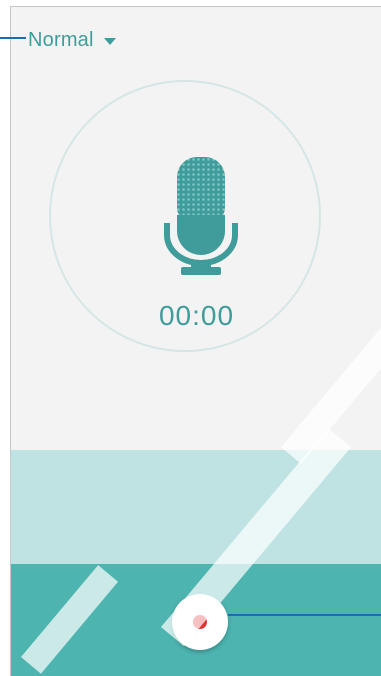 This screenshot has width=381, height=676. Describe the element at coordinates (304, 615) in the screenshot. I see `callout-line-record` at that location.